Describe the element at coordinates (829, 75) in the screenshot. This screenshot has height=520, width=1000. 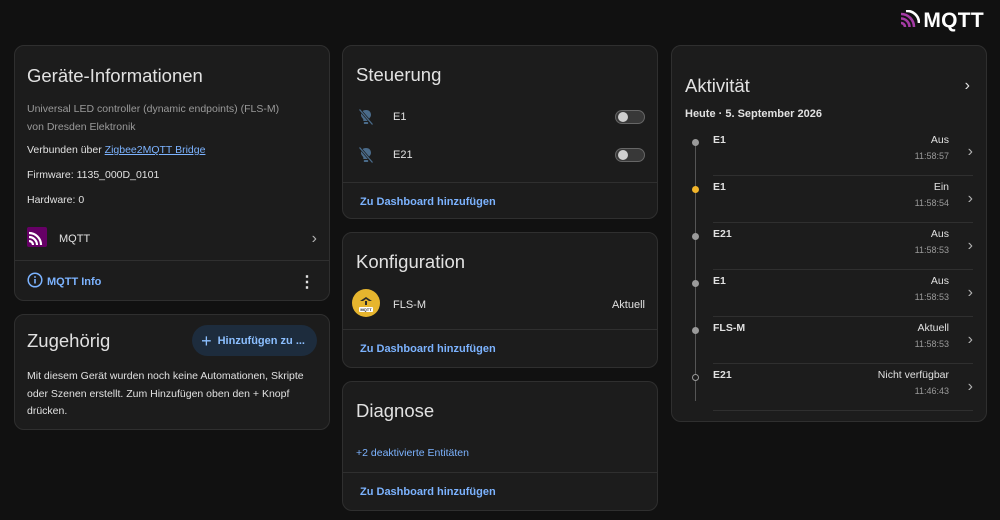
I see `activity-header: Aktivität ›` at that location.